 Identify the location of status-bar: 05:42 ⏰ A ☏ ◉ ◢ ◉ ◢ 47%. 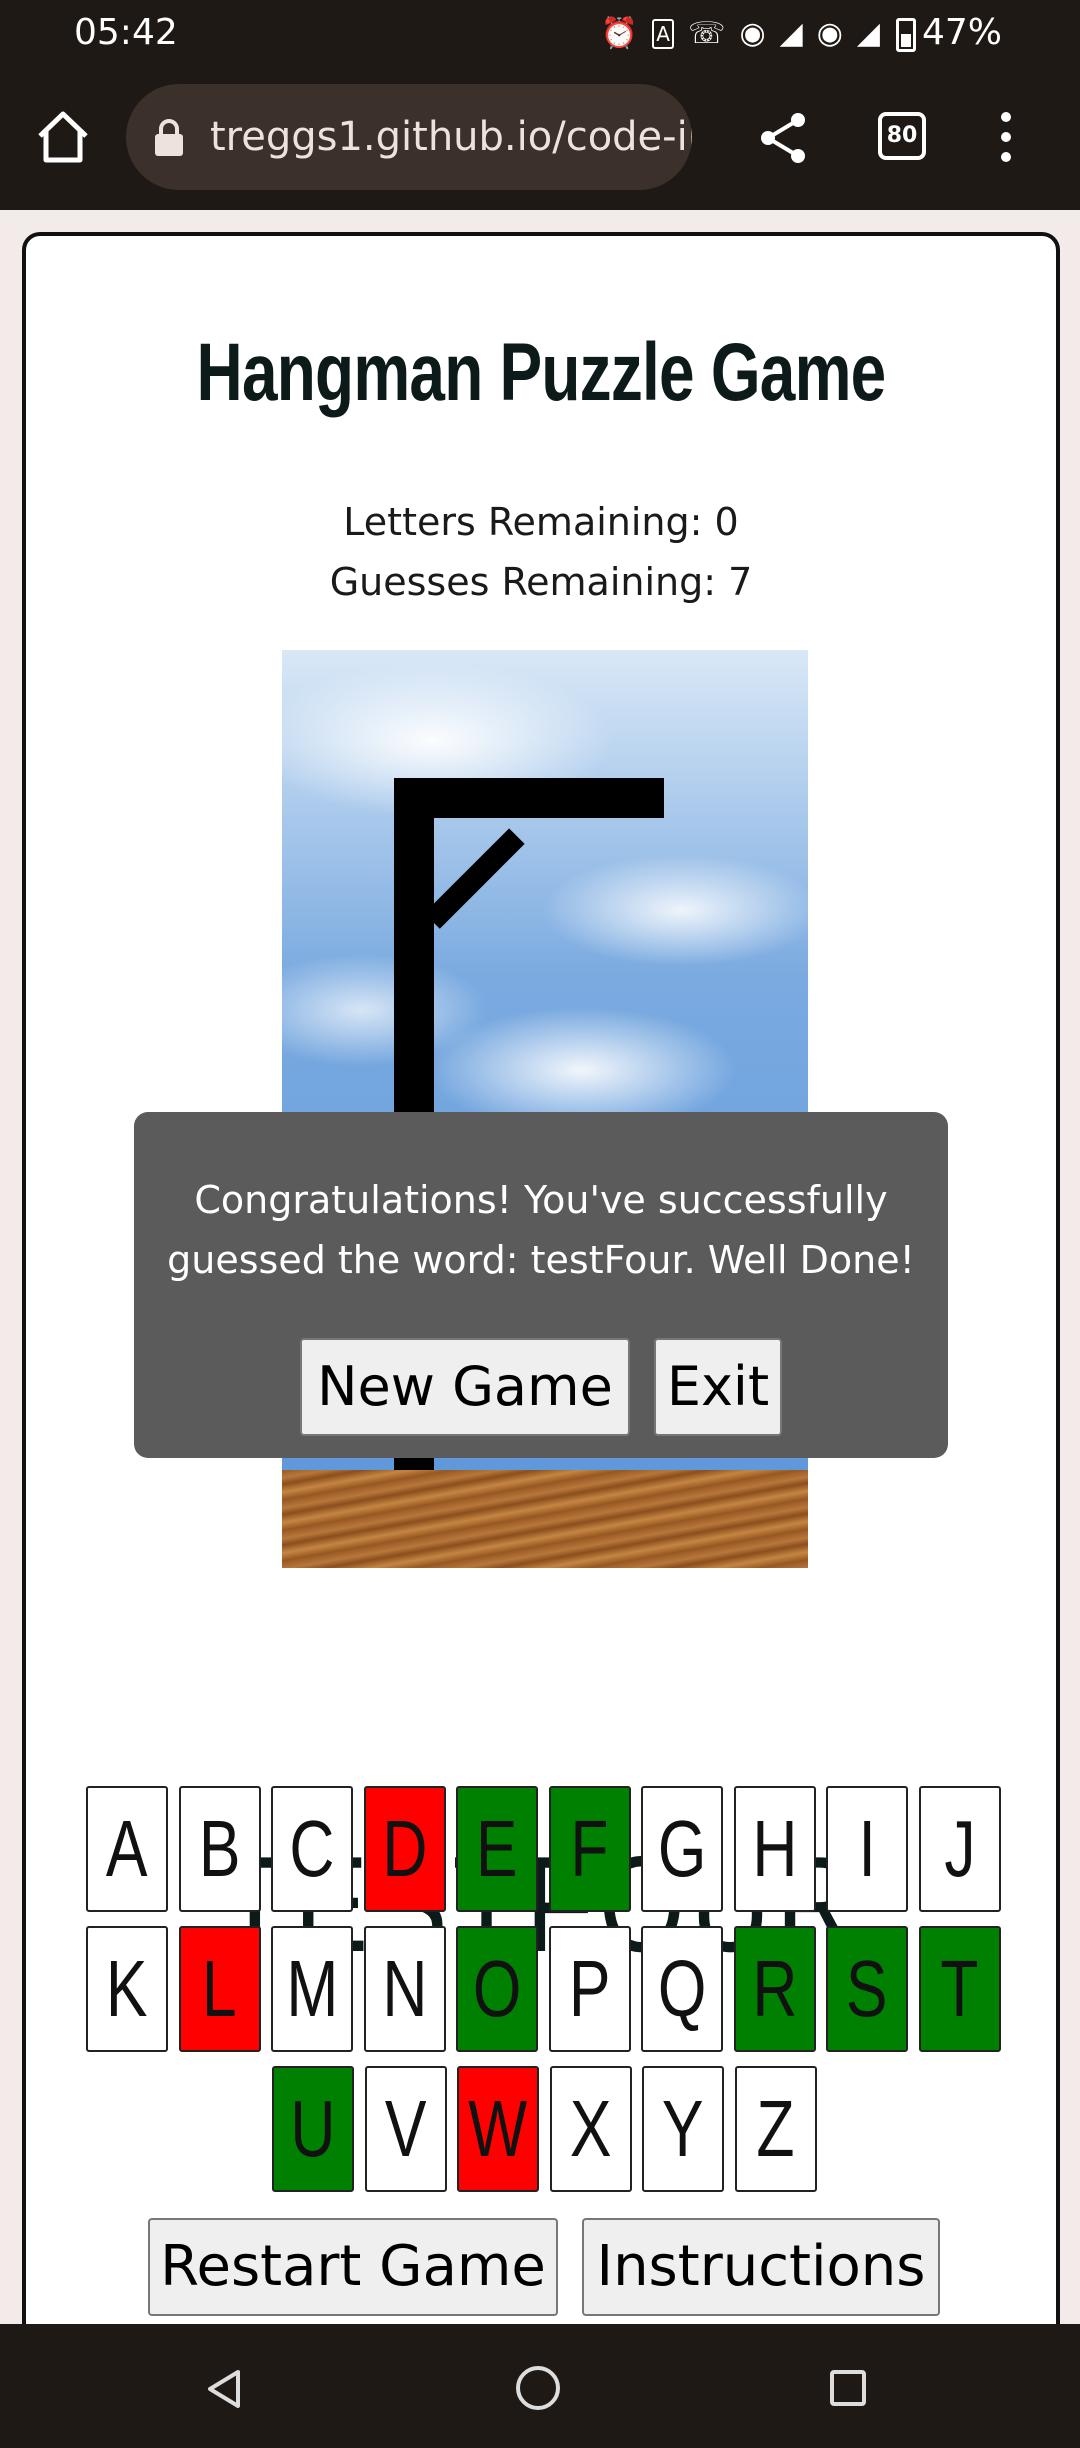
(540, 35).